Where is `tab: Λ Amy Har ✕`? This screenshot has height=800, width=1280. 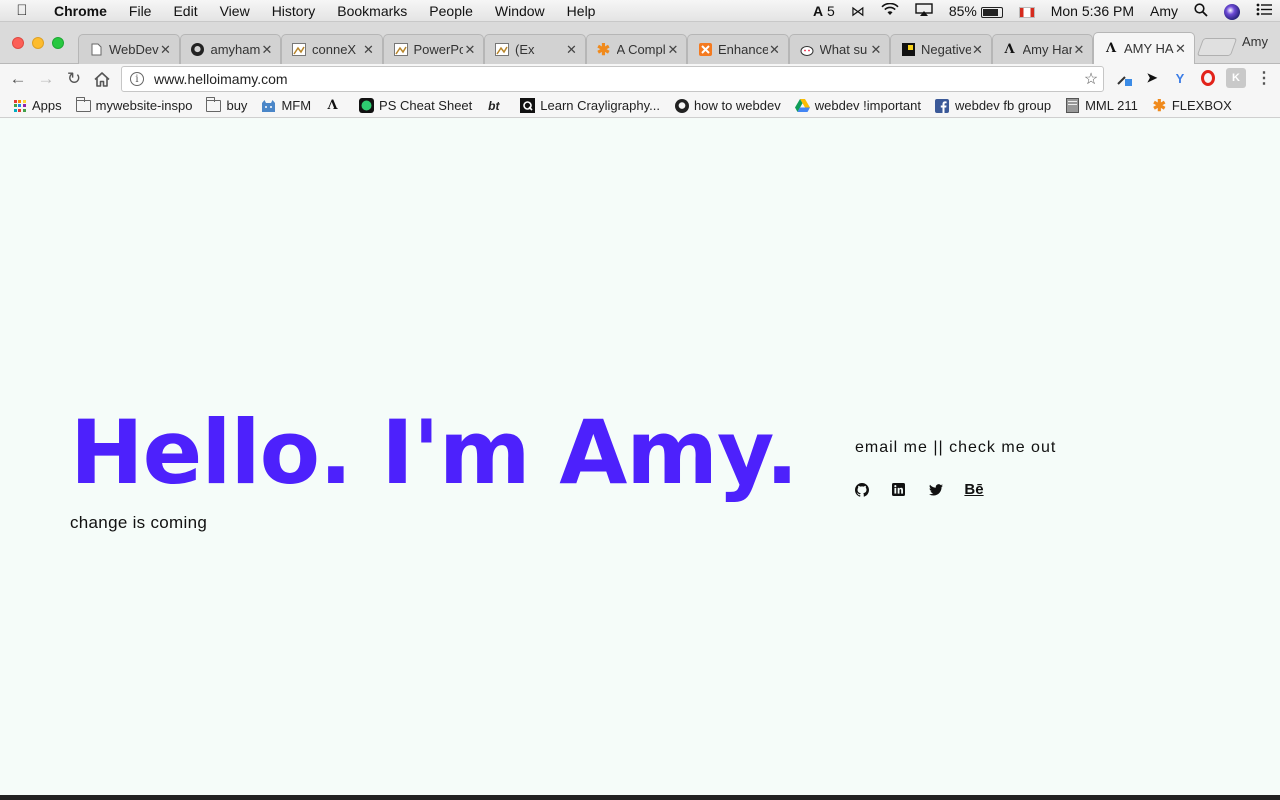
tab: Λ Amy Har ✕ is located at coordinates (1042, 49).